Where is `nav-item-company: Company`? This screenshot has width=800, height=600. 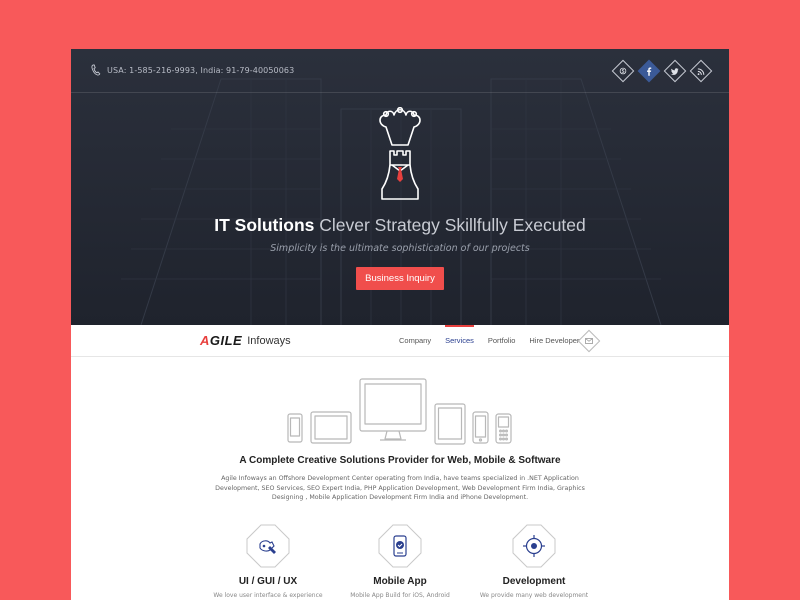 nav-item-company: Company is located at coordinates (415, 341).